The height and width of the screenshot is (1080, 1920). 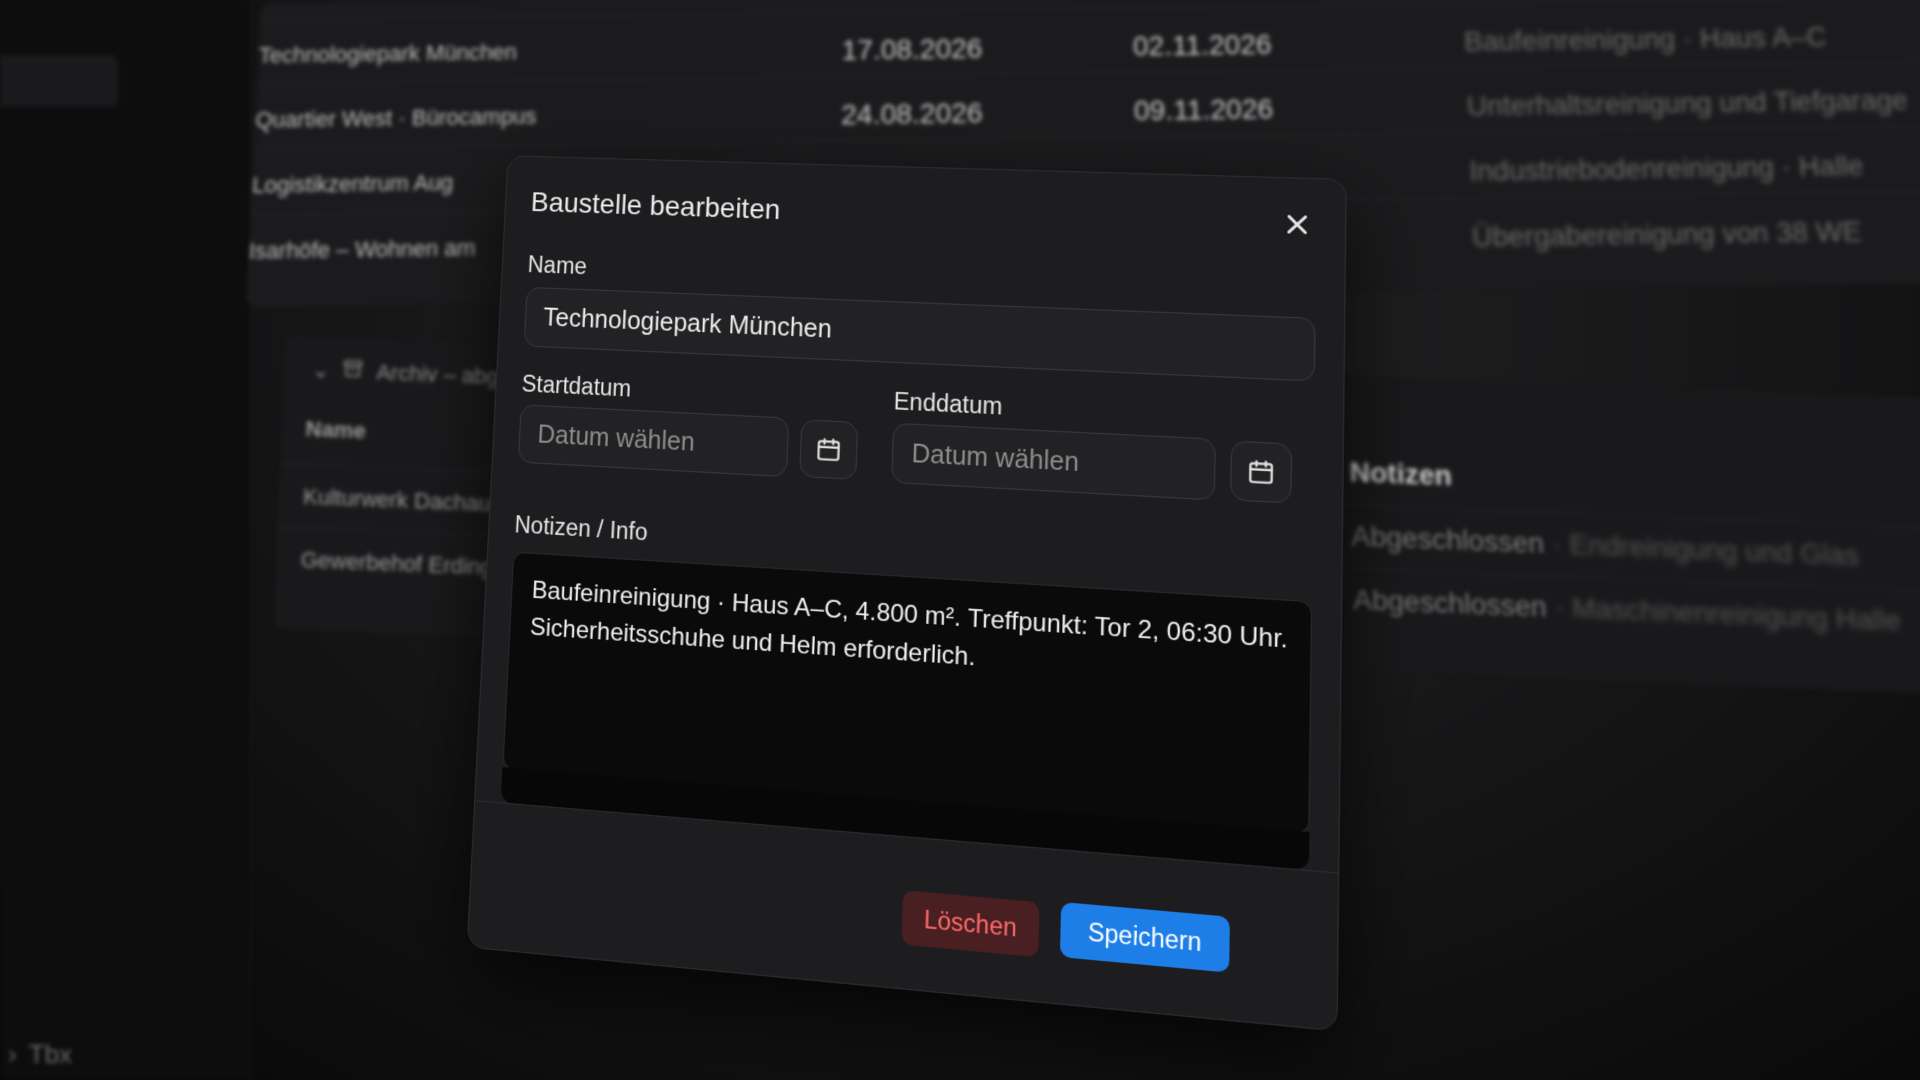 I want to click on cell-name: Gewerbehof Erding, so click(x=396, y=564).